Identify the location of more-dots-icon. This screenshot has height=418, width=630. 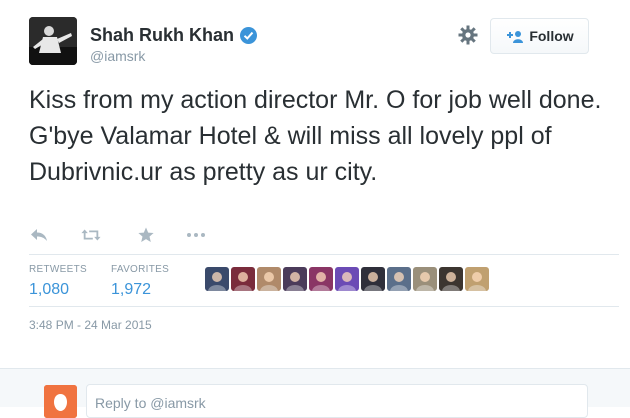
(196, 235).